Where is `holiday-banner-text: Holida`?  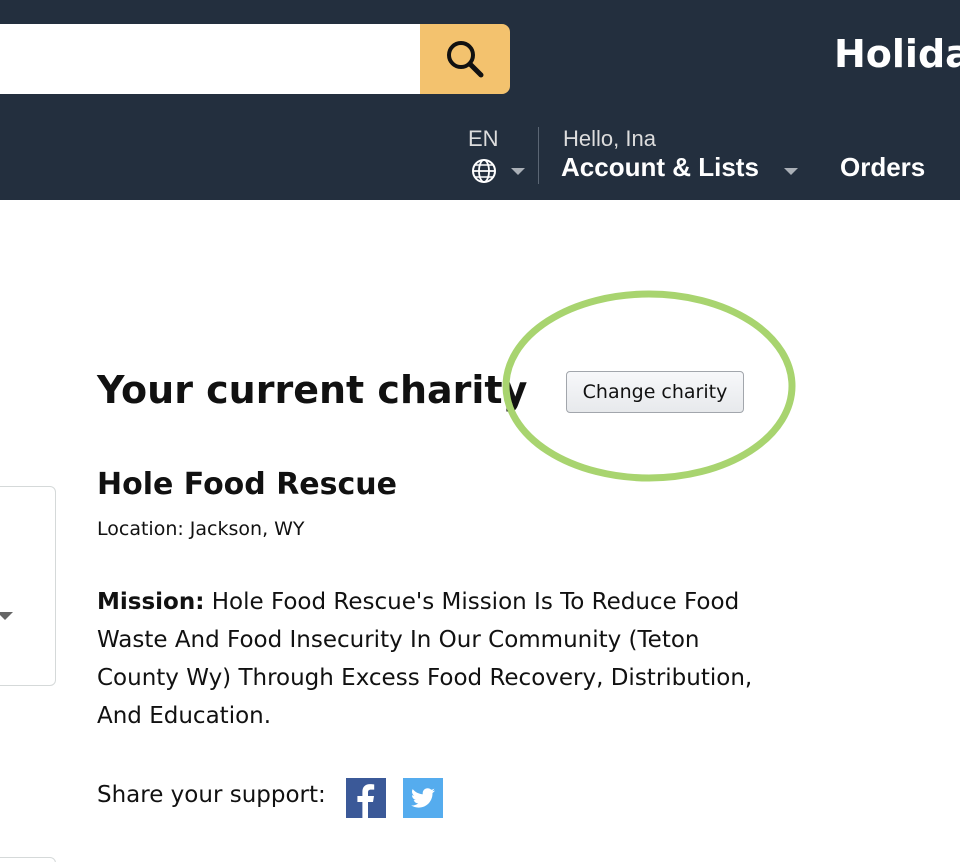
holiday-banner-text: Holida is located at coordinates (897, 54).